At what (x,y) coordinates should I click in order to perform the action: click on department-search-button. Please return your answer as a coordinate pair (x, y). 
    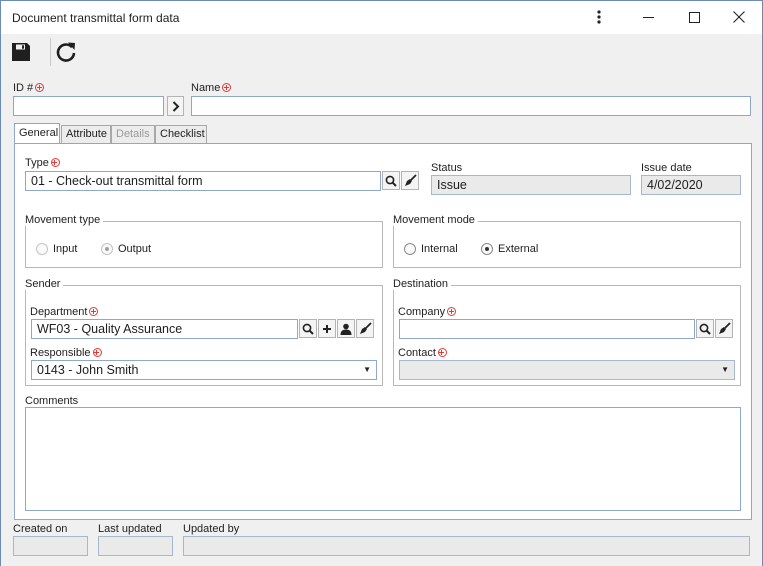
    Looking at the image, I should click on (308, 328).